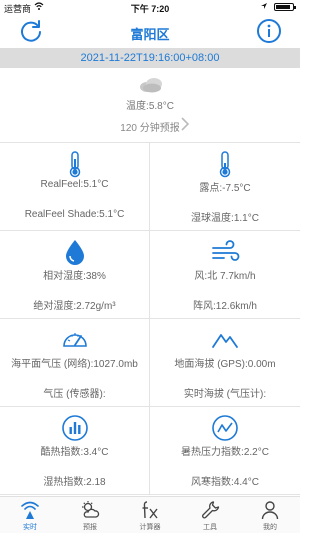  I want to click on humidity-cell: 相对湿度:38% 绝对湿度:2.72g/m³, so click(75, 275).